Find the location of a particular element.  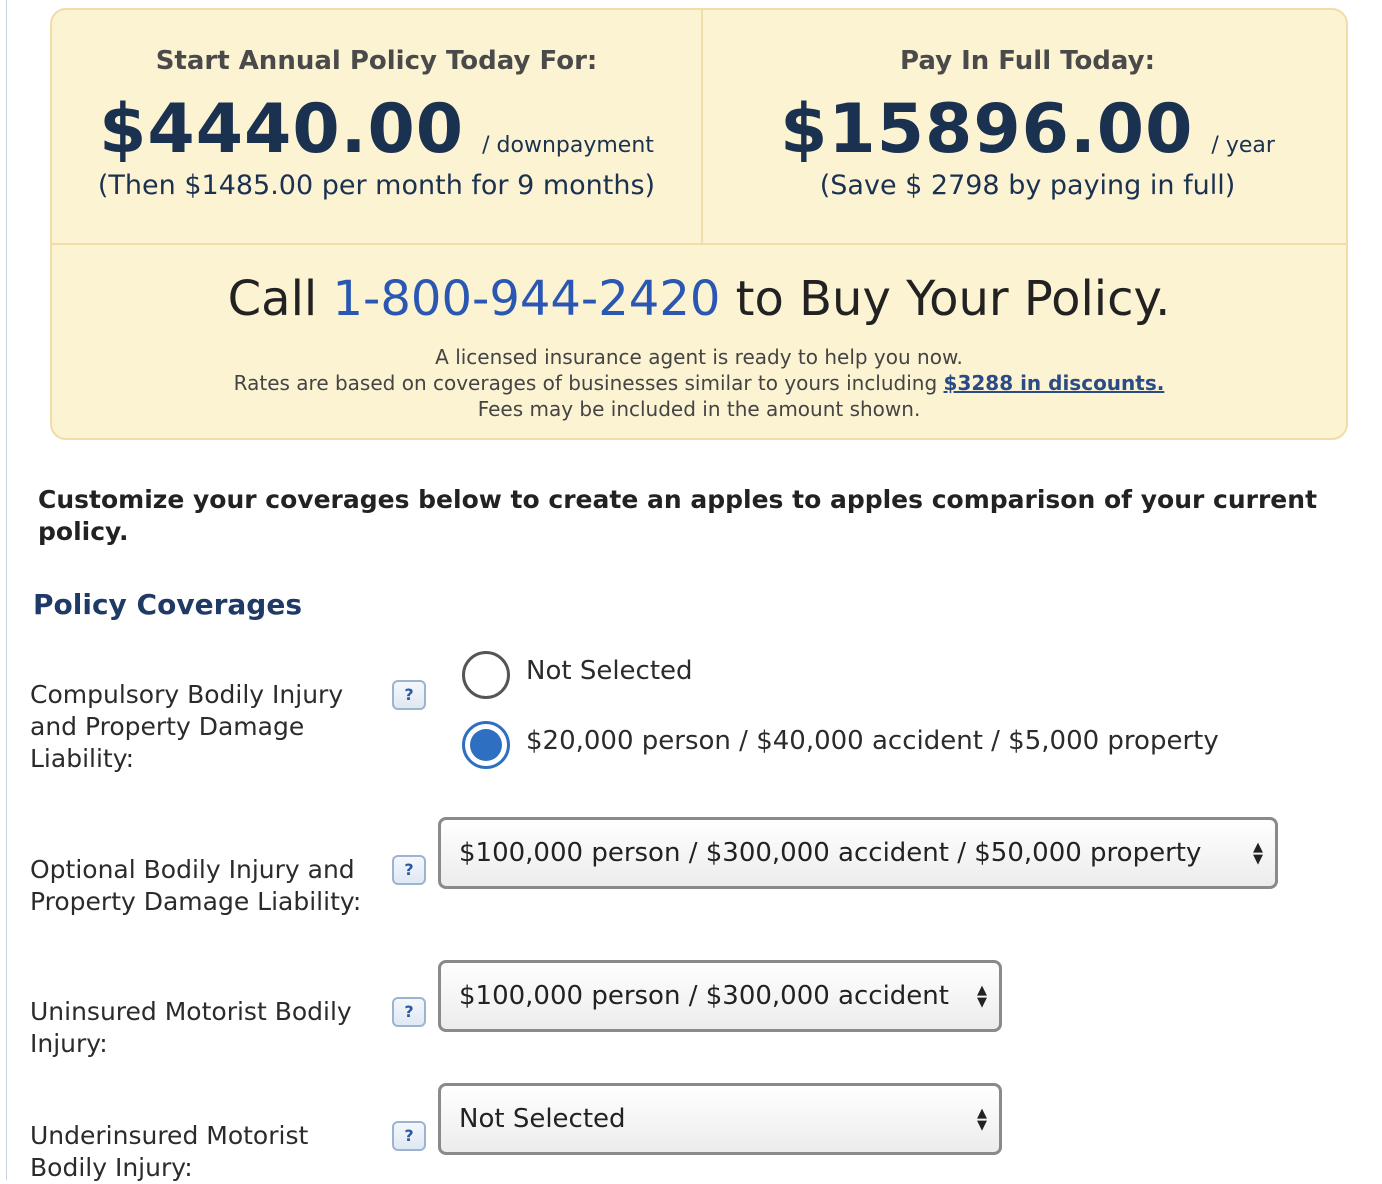

section-title: Policy Coverages is located at coordinates (167, 604).